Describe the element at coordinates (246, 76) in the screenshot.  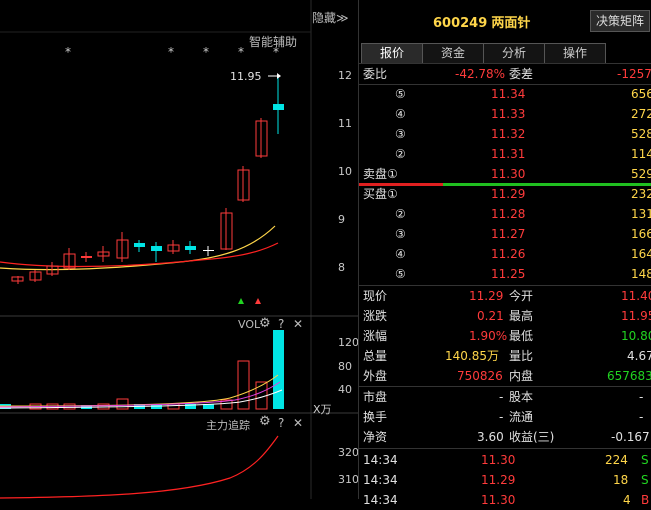
I see `high-price-marker: 11.95` at that location.